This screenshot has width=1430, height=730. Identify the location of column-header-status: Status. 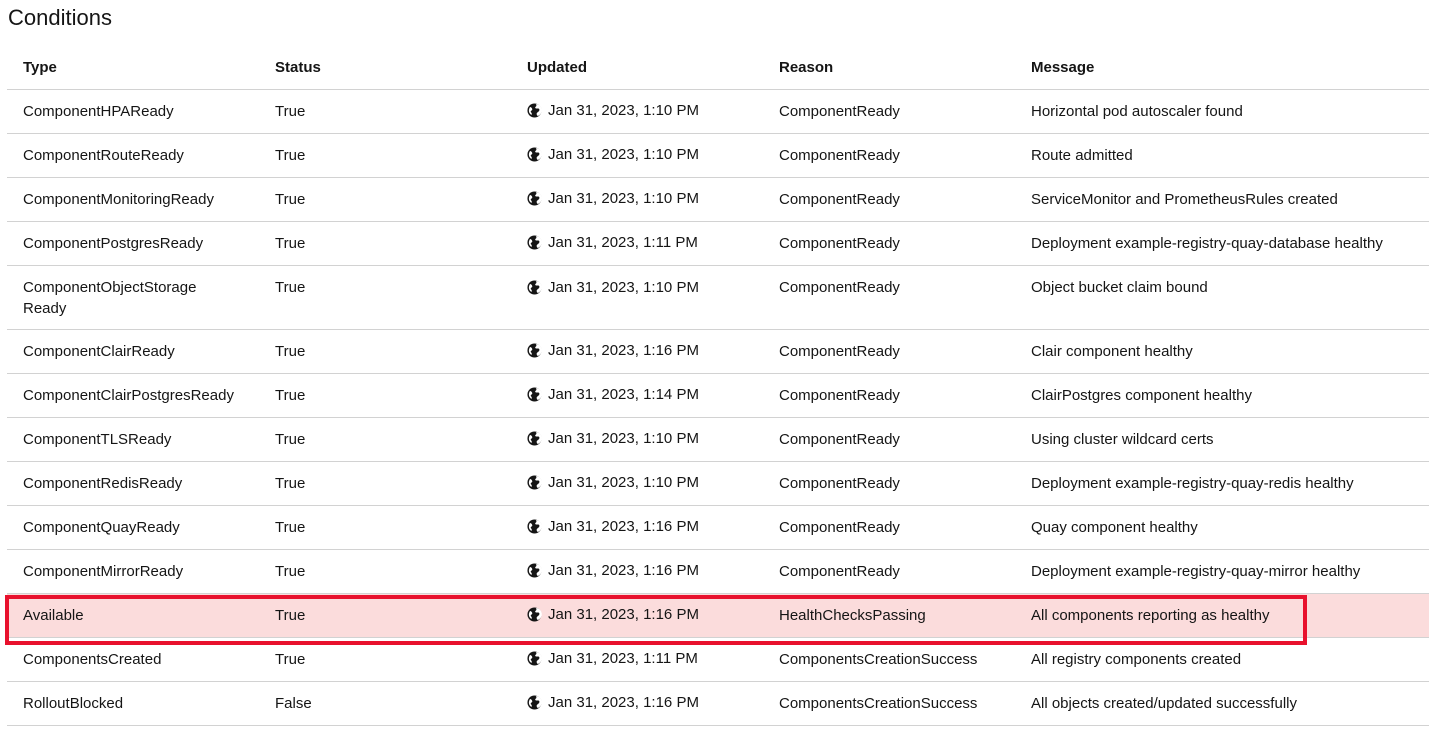
(385, 68).